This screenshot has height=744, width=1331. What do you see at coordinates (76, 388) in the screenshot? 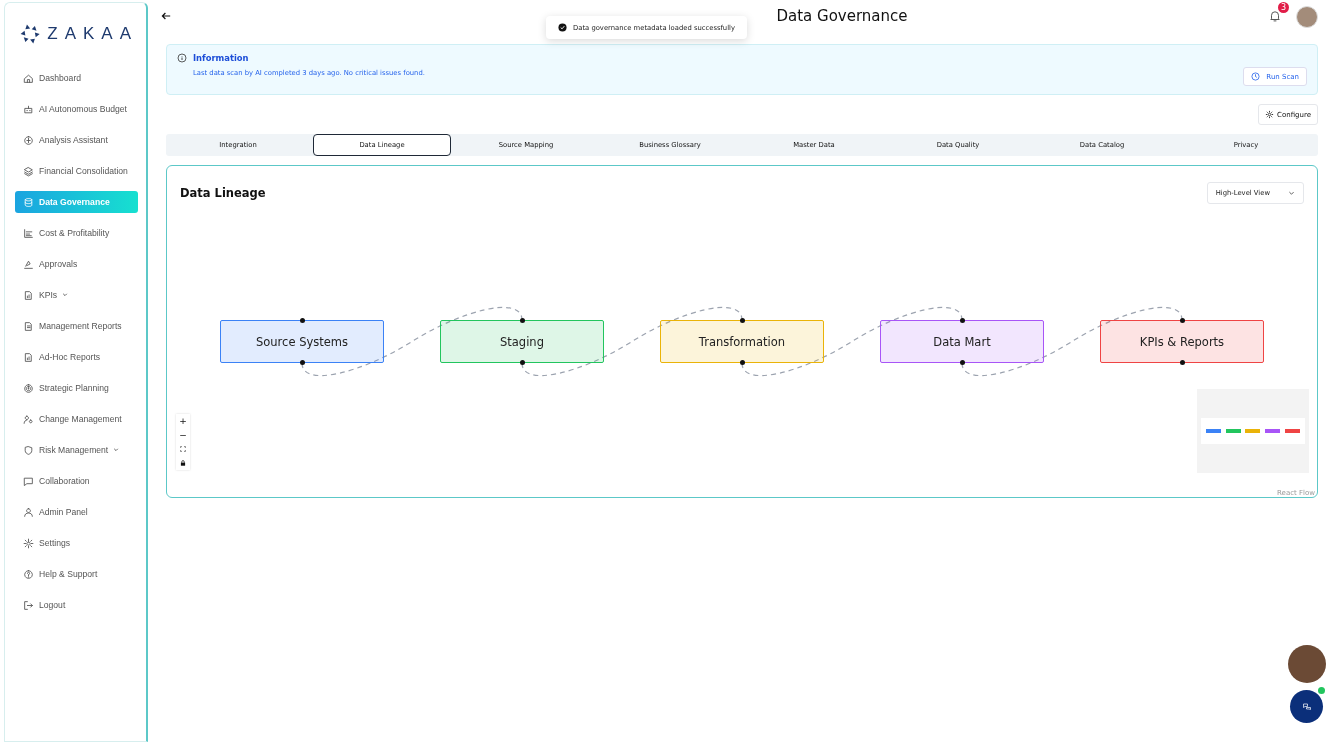
I see `sidebar-item: Strategic Planning` at bounding box center [76, 388].